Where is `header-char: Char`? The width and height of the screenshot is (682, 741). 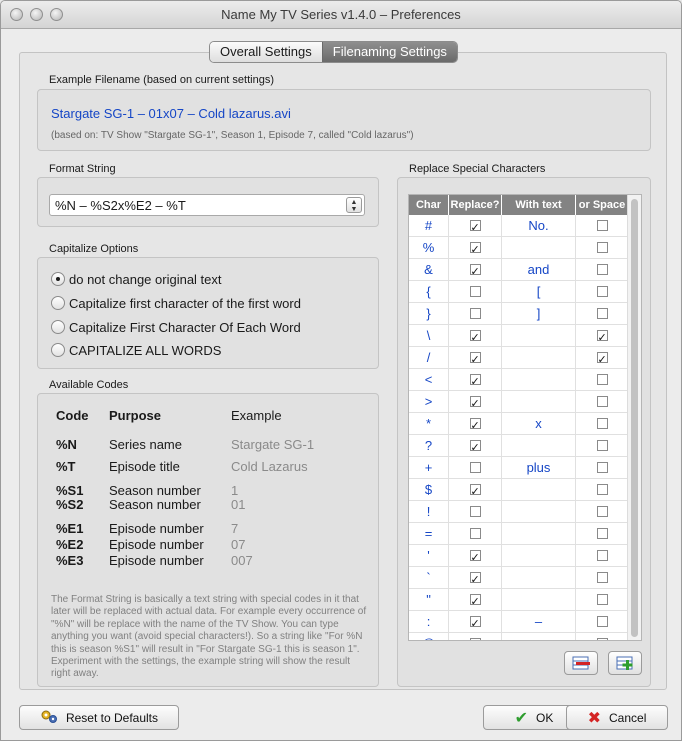
header-char: Char is located at coordinates (429, 205).